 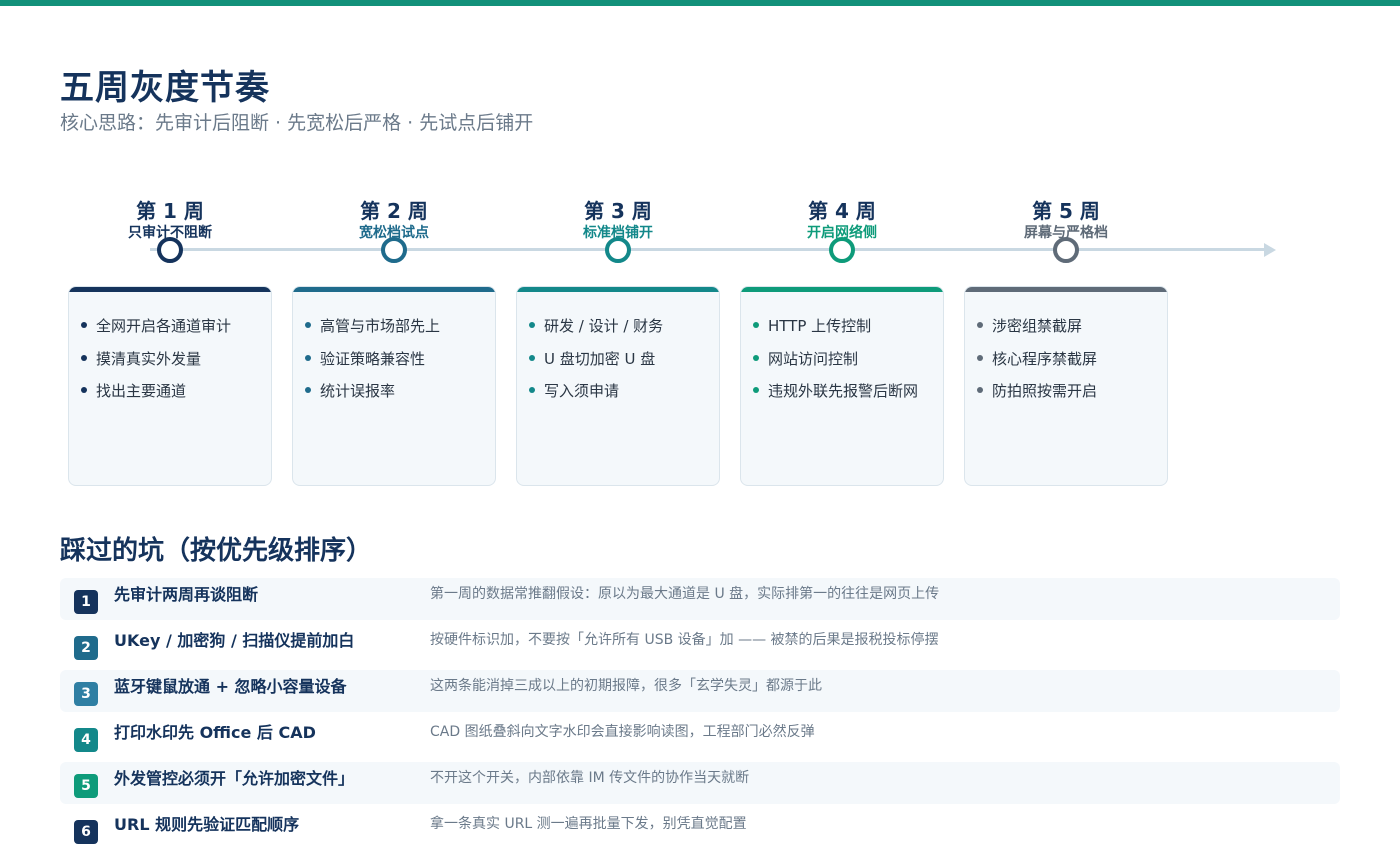 What do you see at coordinates (86, 602) in the screenshot?
I see `pitfall-number-badge: 1` at bounding box center [86, 602].